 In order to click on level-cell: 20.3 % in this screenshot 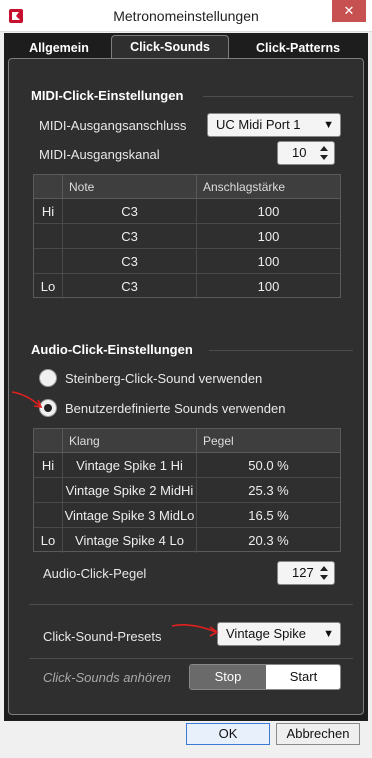, I will do `click(268, 540)`.